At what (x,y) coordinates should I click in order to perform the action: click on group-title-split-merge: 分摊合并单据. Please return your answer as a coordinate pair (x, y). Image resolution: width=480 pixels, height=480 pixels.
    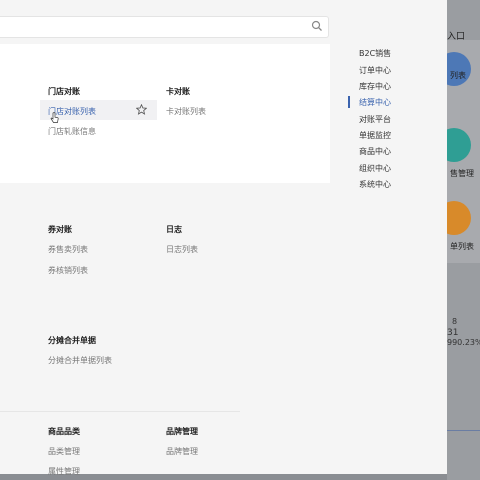
    Looking at the image, I should click on (72, 340).